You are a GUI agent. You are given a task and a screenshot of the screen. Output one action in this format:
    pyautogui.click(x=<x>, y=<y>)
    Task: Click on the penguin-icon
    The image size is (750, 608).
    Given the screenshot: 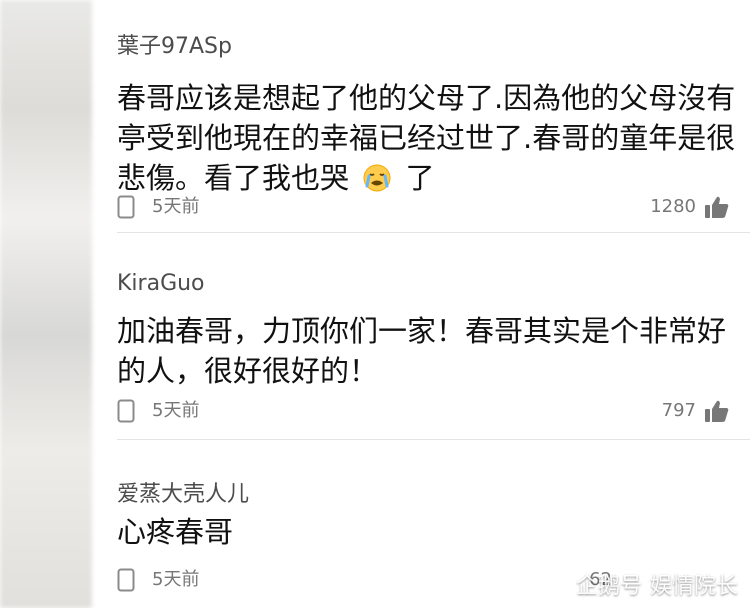 What is the action you would take?
    pyautogui.click(x=554, y=584)
    